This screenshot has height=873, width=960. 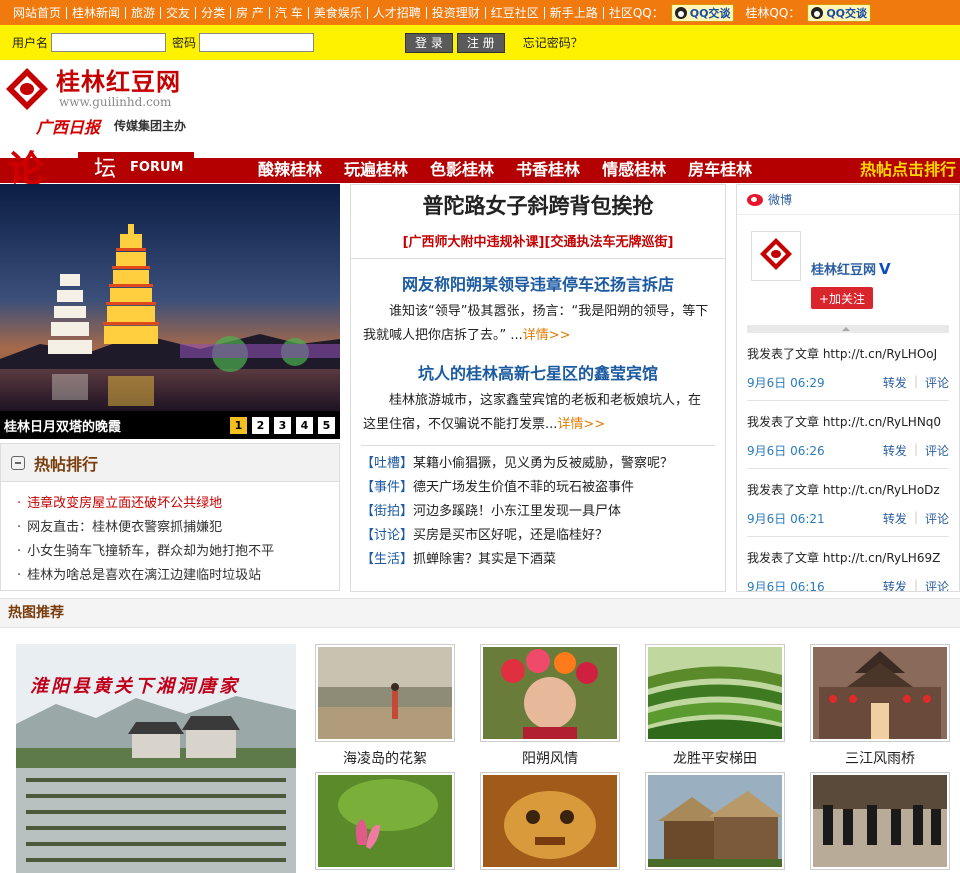 What do you see at coordinates (474, 242) in the screenshot?
I see `subhead-link-1: 广西师大附中违规补课` at bounding box center [474, 242].